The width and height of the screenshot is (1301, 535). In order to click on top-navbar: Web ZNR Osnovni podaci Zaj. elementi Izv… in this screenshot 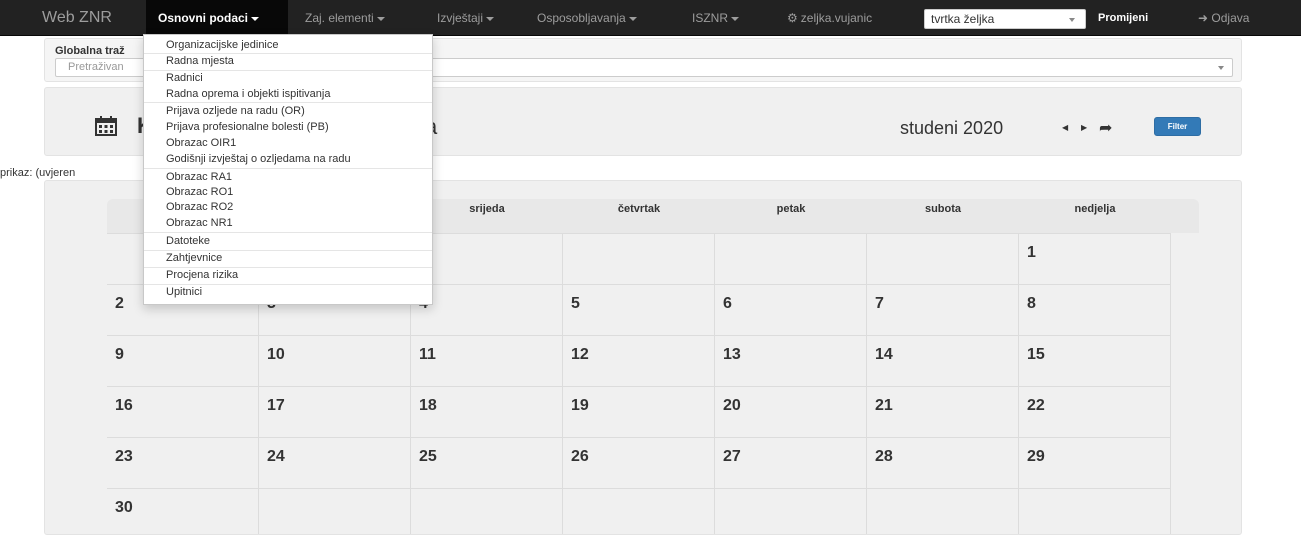, I will do `click(650, 18)`.